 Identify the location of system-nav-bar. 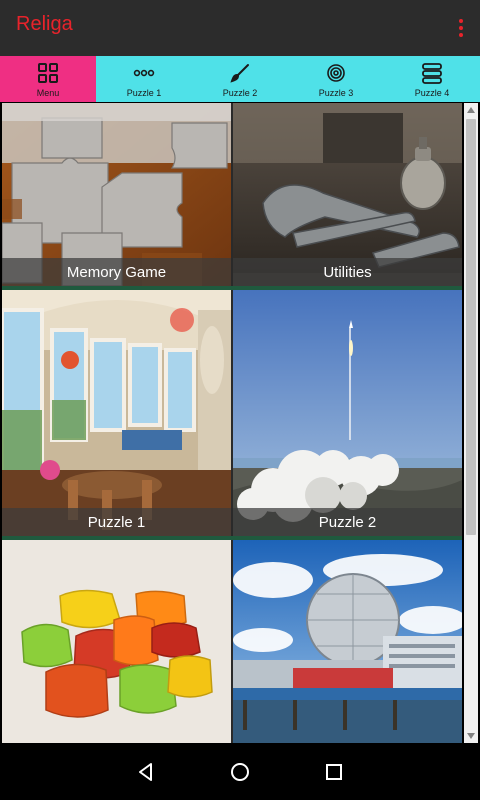
(240, 771).